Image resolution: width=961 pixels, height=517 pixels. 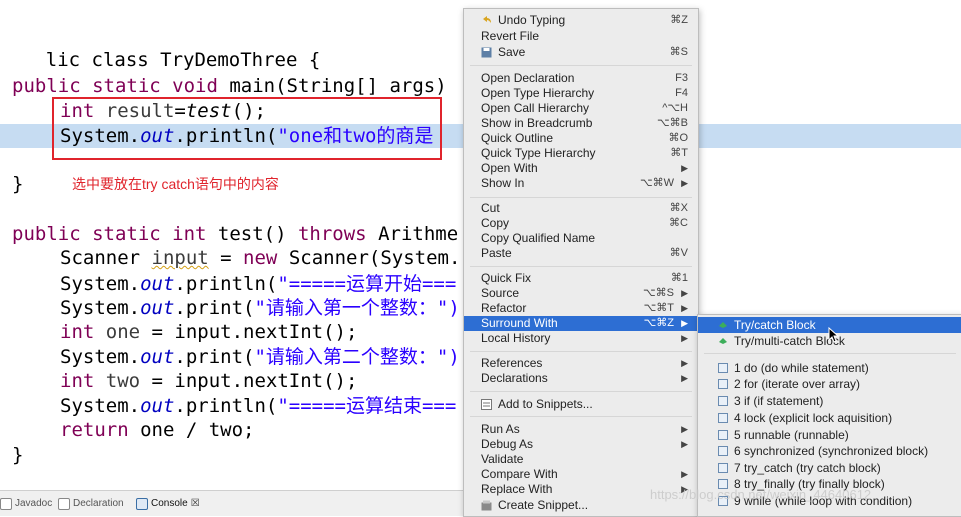 I want to click on menu-item-surround-with: Surround With ⌥⌘Z ▶, so click(x=581, y=323).